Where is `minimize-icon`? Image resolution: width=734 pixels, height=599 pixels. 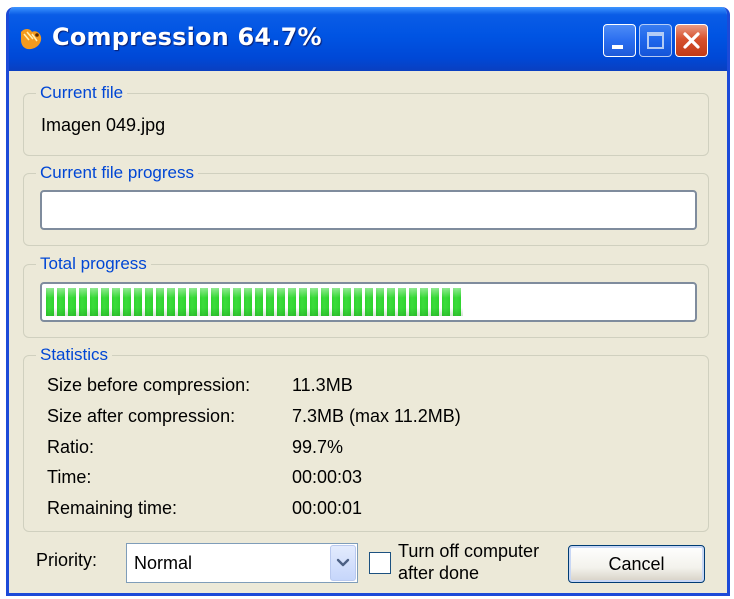
minimize-icon is located at coordinates (617, 47).